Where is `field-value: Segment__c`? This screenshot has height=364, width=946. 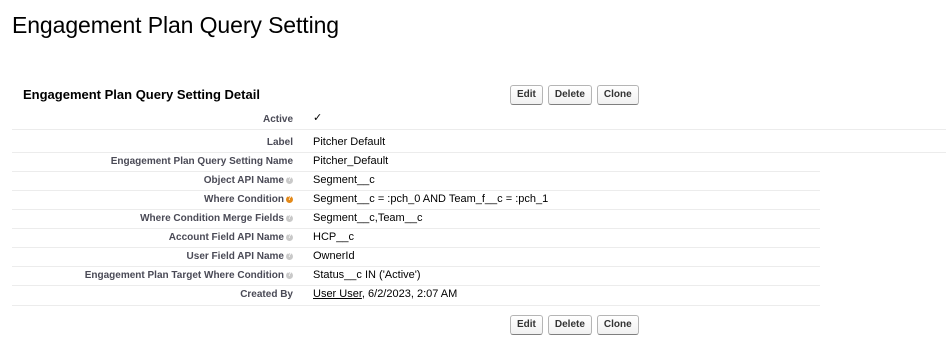
field-value: Segment__c is located at coordinates (344, 180).